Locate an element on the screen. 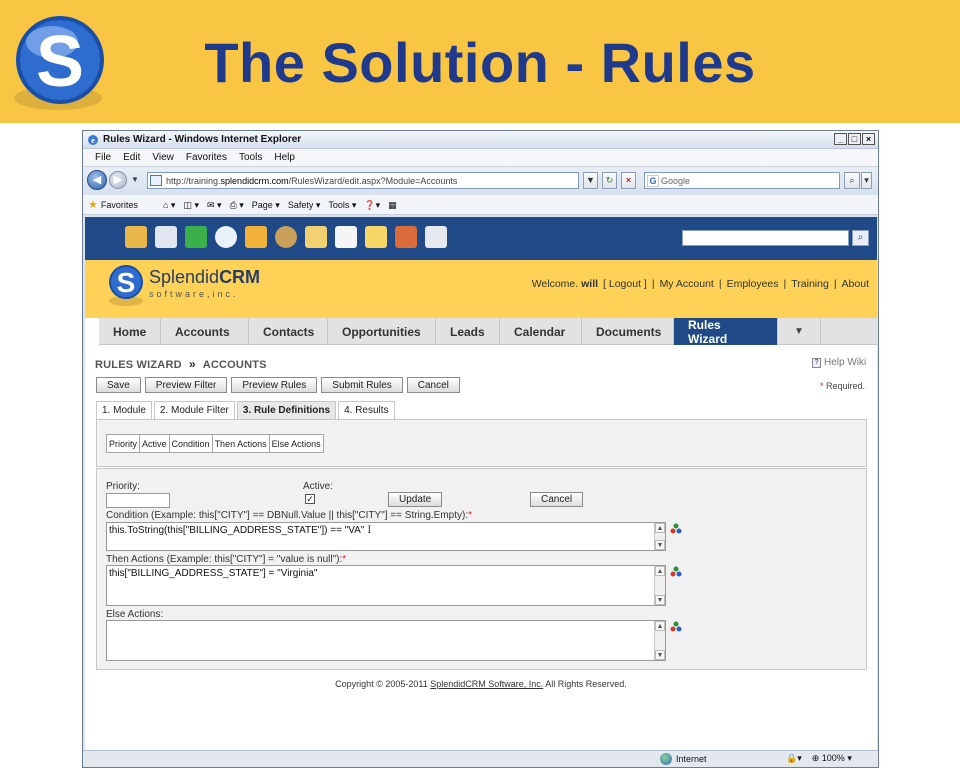 This screenshot has width=960, height=768. menu-view: View is located at coordinates (163, 157).